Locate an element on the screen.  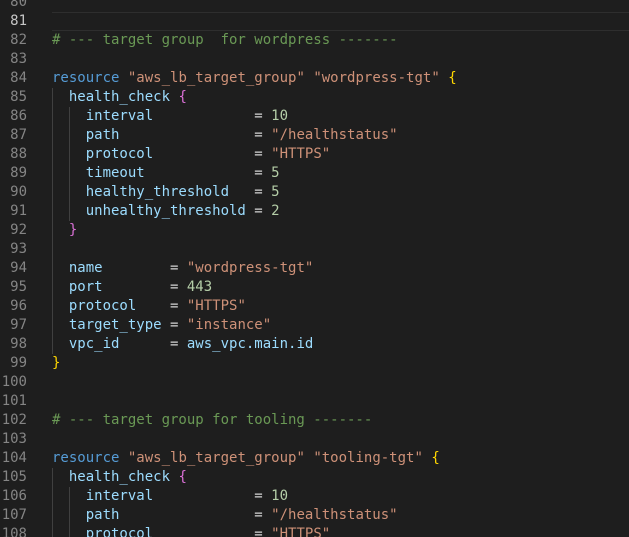
code-line: 107 path = "/healthstatus" is located at coordinates (314, 515).